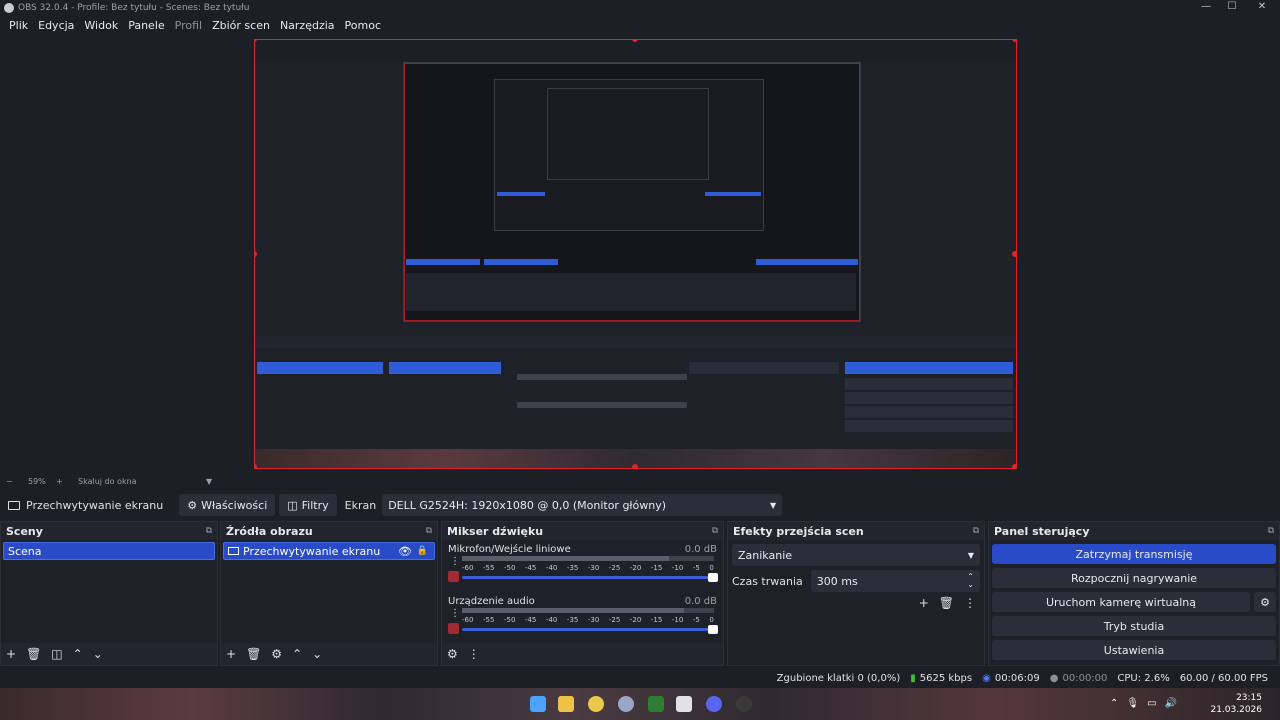 The height and width of the screenshot is (720, 1280). Describe the element at coordinates (101, 25) in the screenshot. I see `menu-widok: Widok` at that location.